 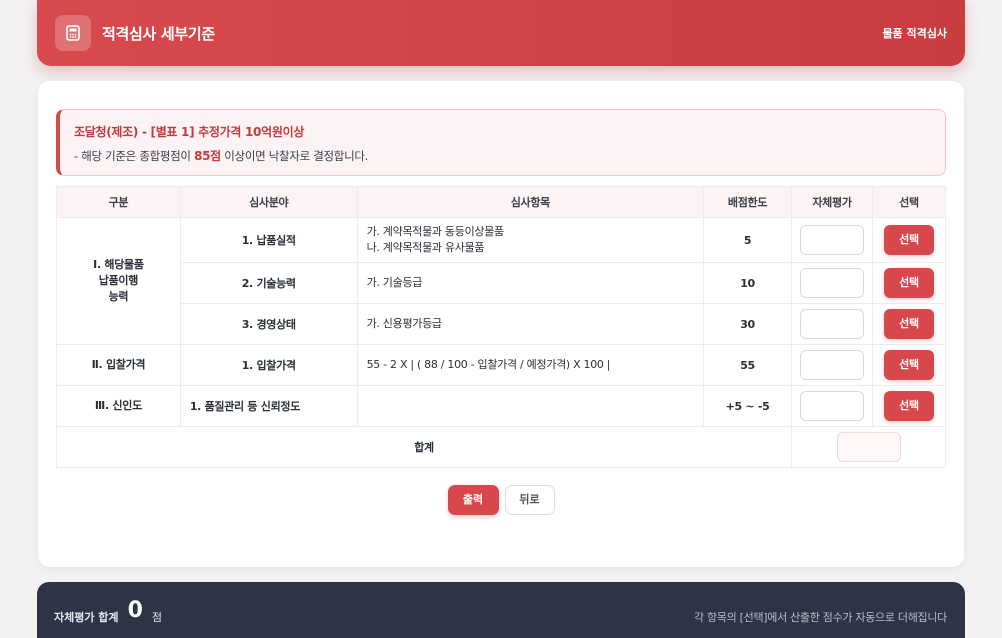 What do you see at coordinates (529, 500) in the screenshot?
I see `back-button: 뒤로` at bounding box center [529, 500].